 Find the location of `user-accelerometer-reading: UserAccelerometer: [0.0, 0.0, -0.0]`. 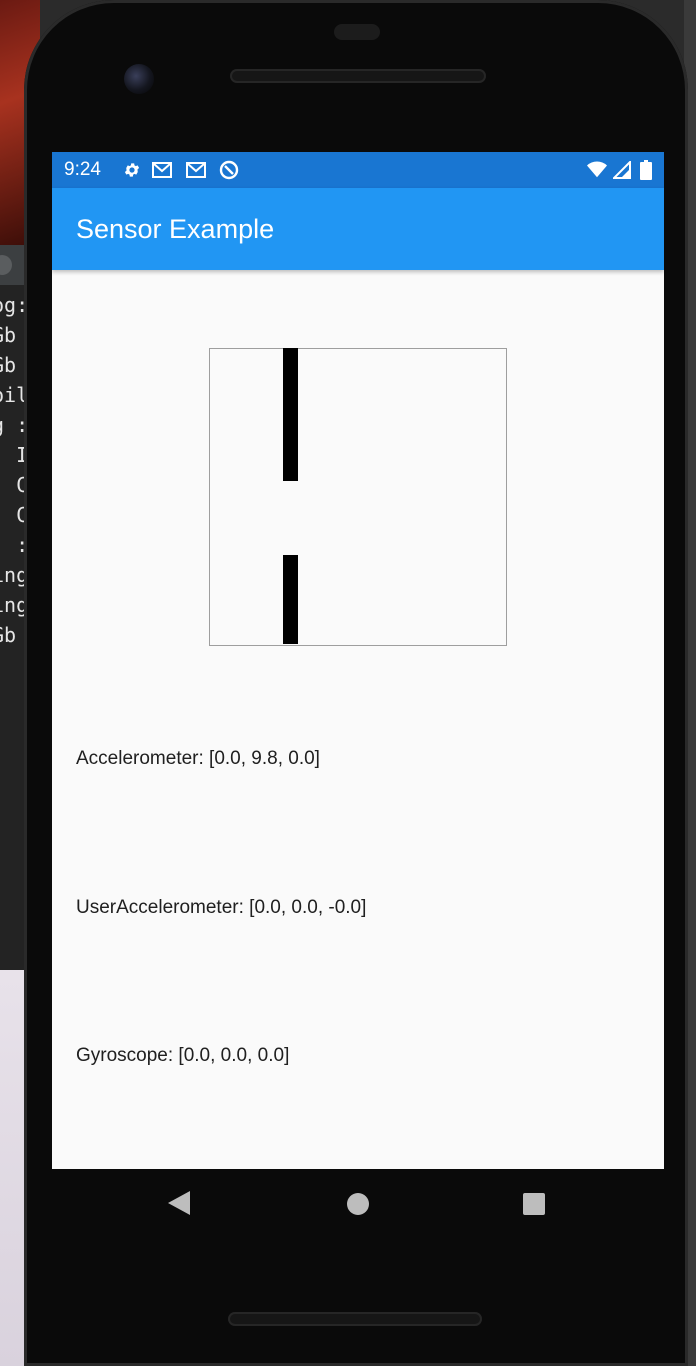

user-accelerometer-reading: UserAccelerometer: [0.0, 0.0, -0.0] is located at coordinates (221, 907).